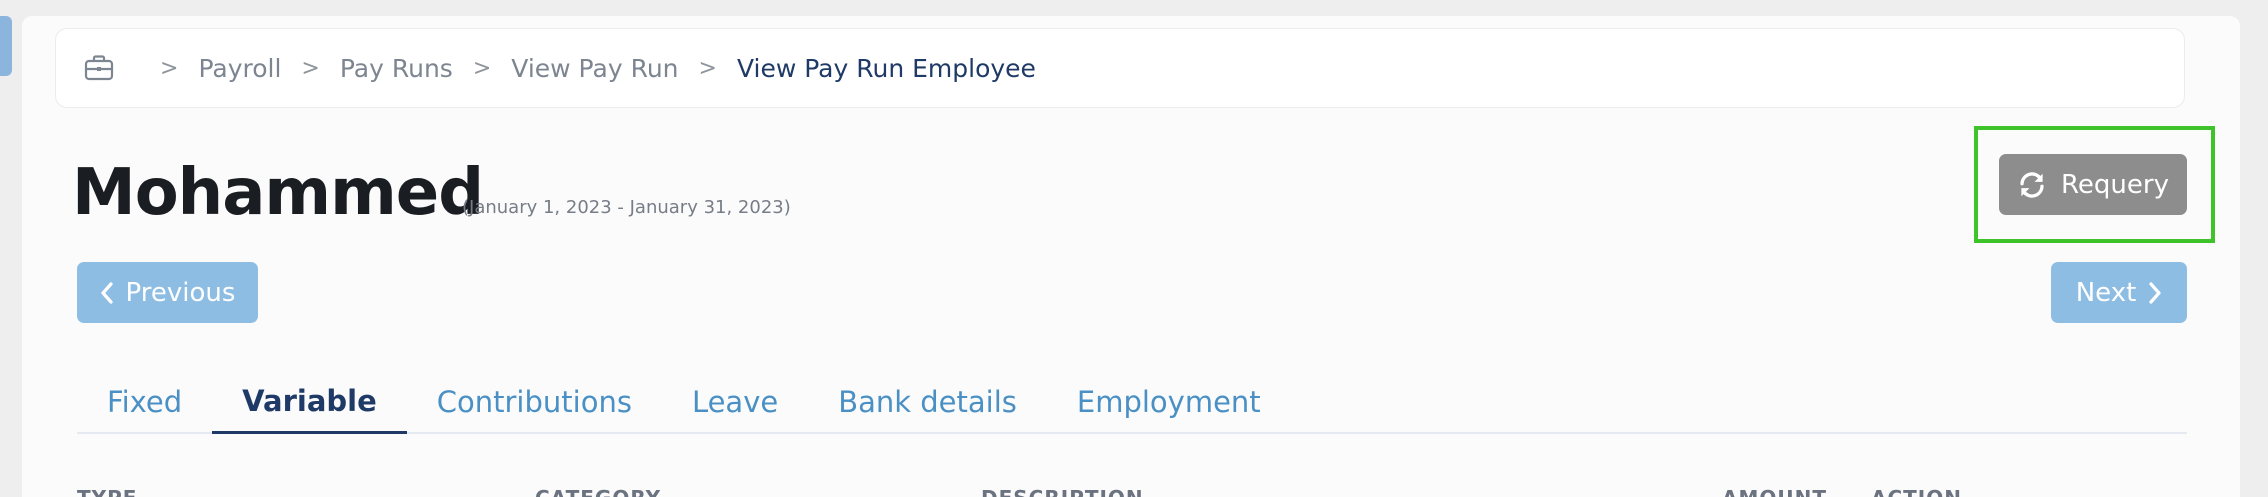 This screenshot has height=497, width=2268. Describe the element at coordinates (309, 402) in the screenshot. I see `tab-variable: Variable` at that location.